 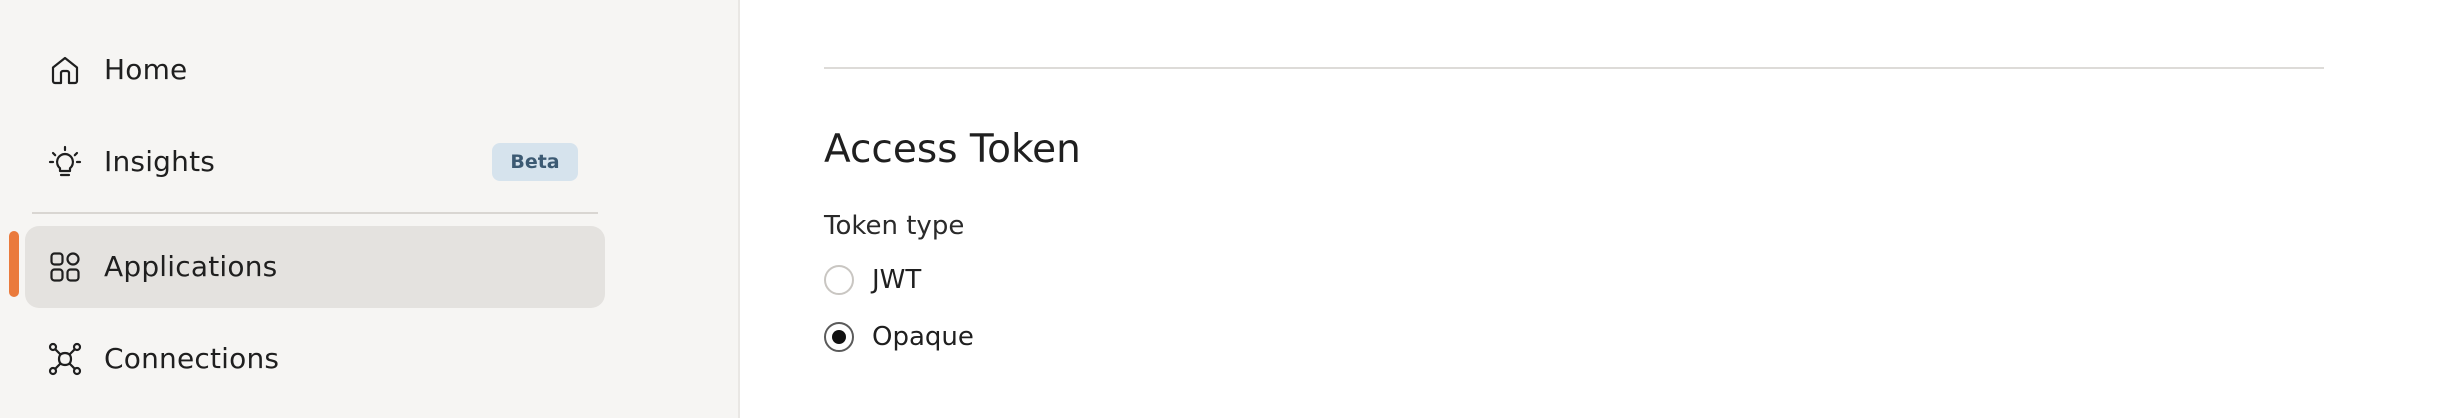 I want to click on sidebar-item-label: Connections, so click(x=192, y=358).